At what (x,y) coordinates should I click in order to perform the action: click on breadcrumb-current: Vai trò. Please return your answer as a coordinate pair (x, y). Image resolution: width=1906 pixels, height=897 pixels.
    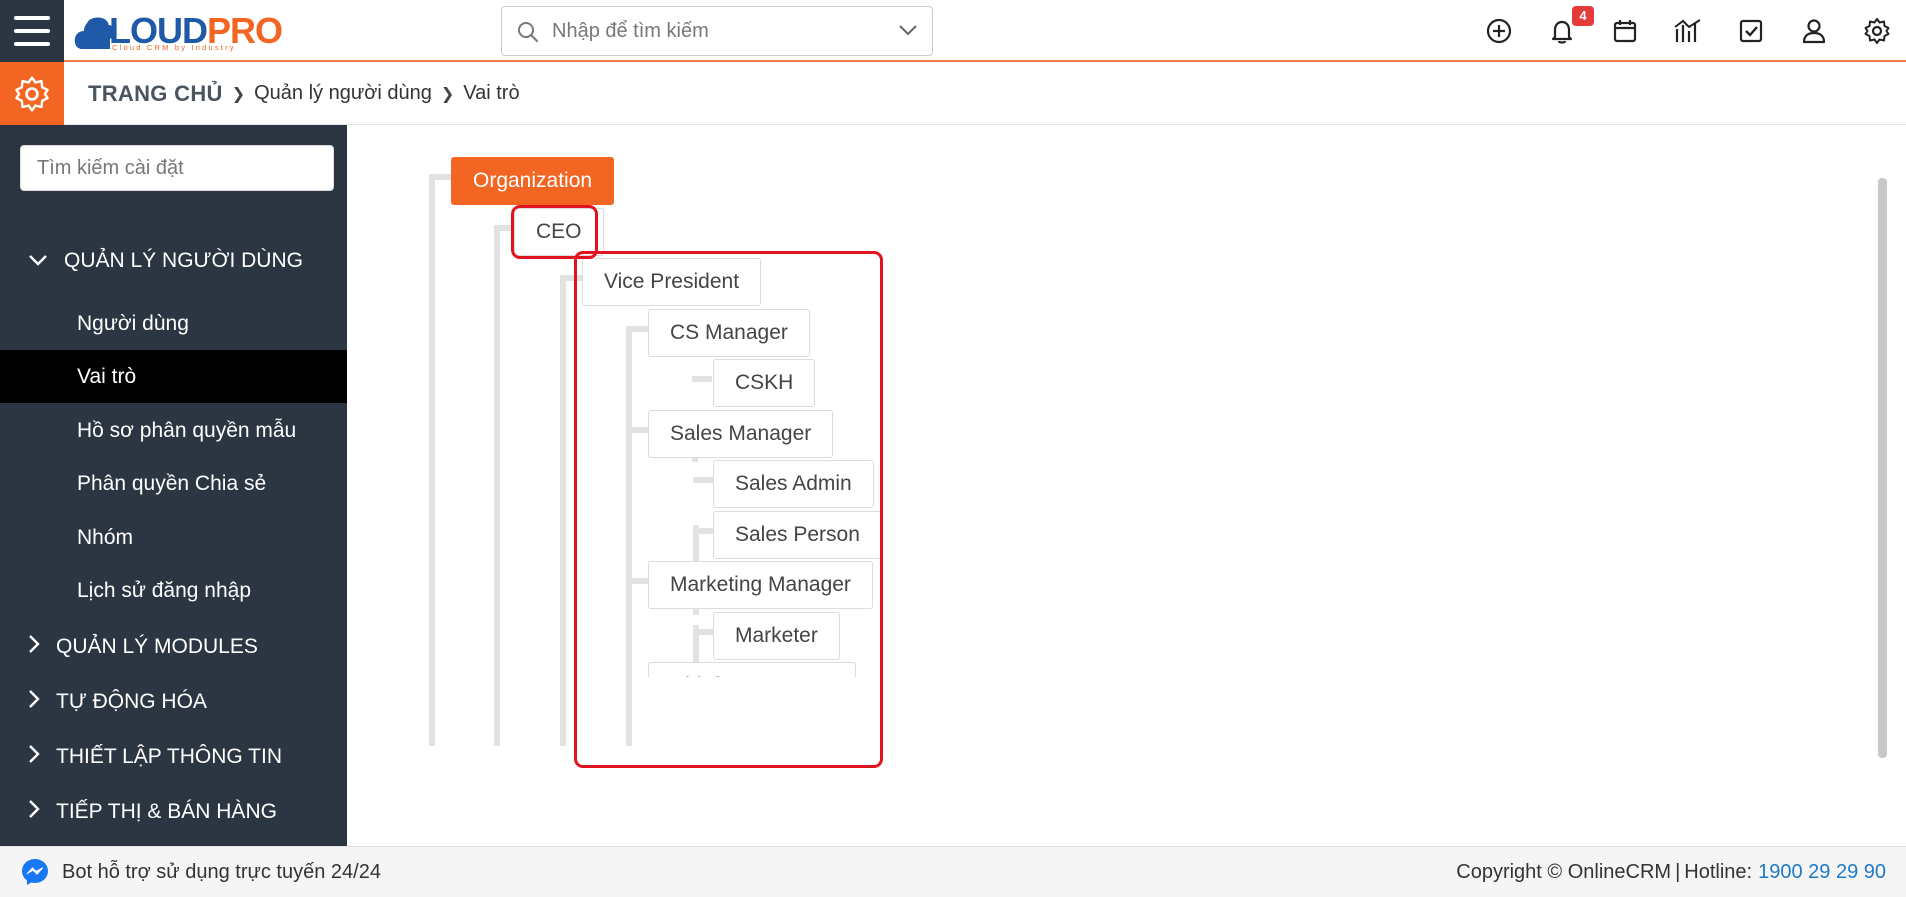
    Looking at the image, I should click on (491, 93).